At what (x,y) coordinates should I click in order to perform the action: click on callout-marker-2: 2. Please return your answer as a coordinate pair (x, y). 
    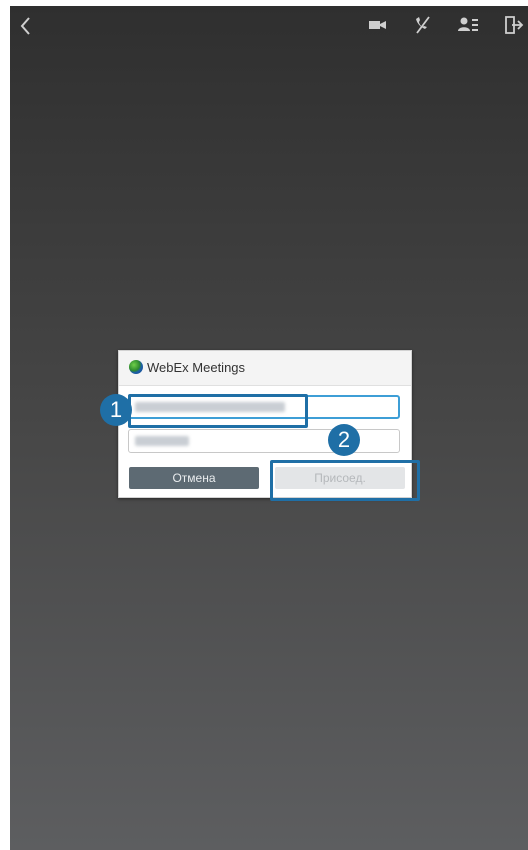
    Looking at the image, I should click on (344, 440).